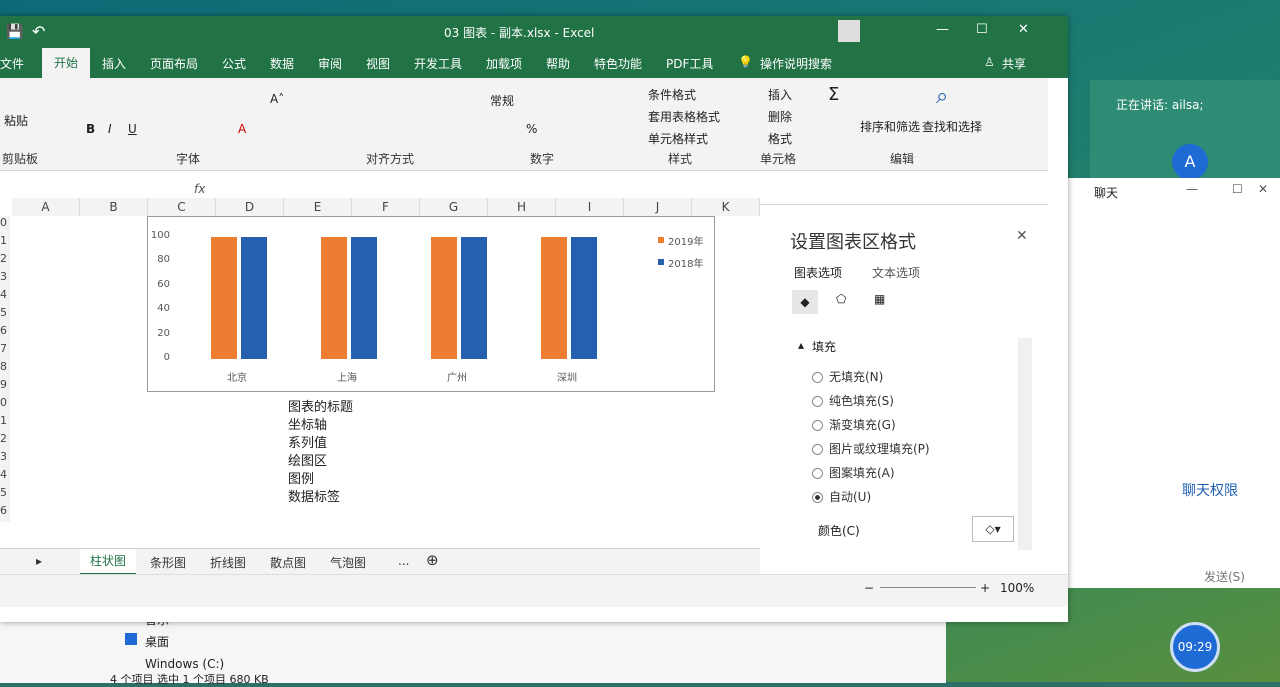 This screenshot has height=687, width=1280. Describe the element at coordinates (5, 441) in the screenshot. I see `row-header: 2` at that location.